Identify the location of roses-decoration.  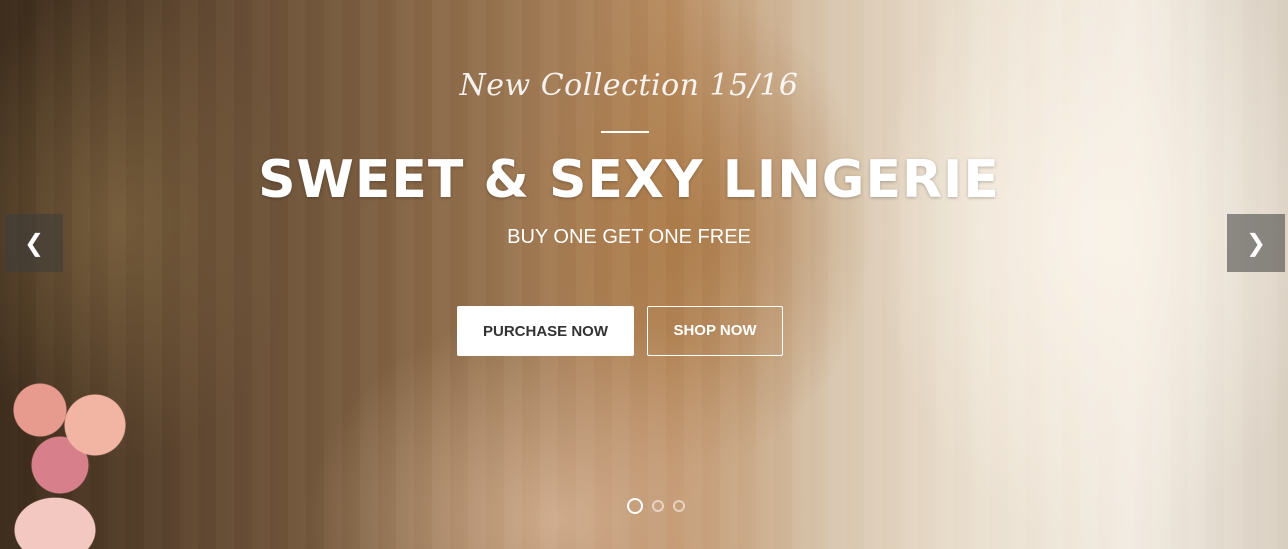
(80, 459).